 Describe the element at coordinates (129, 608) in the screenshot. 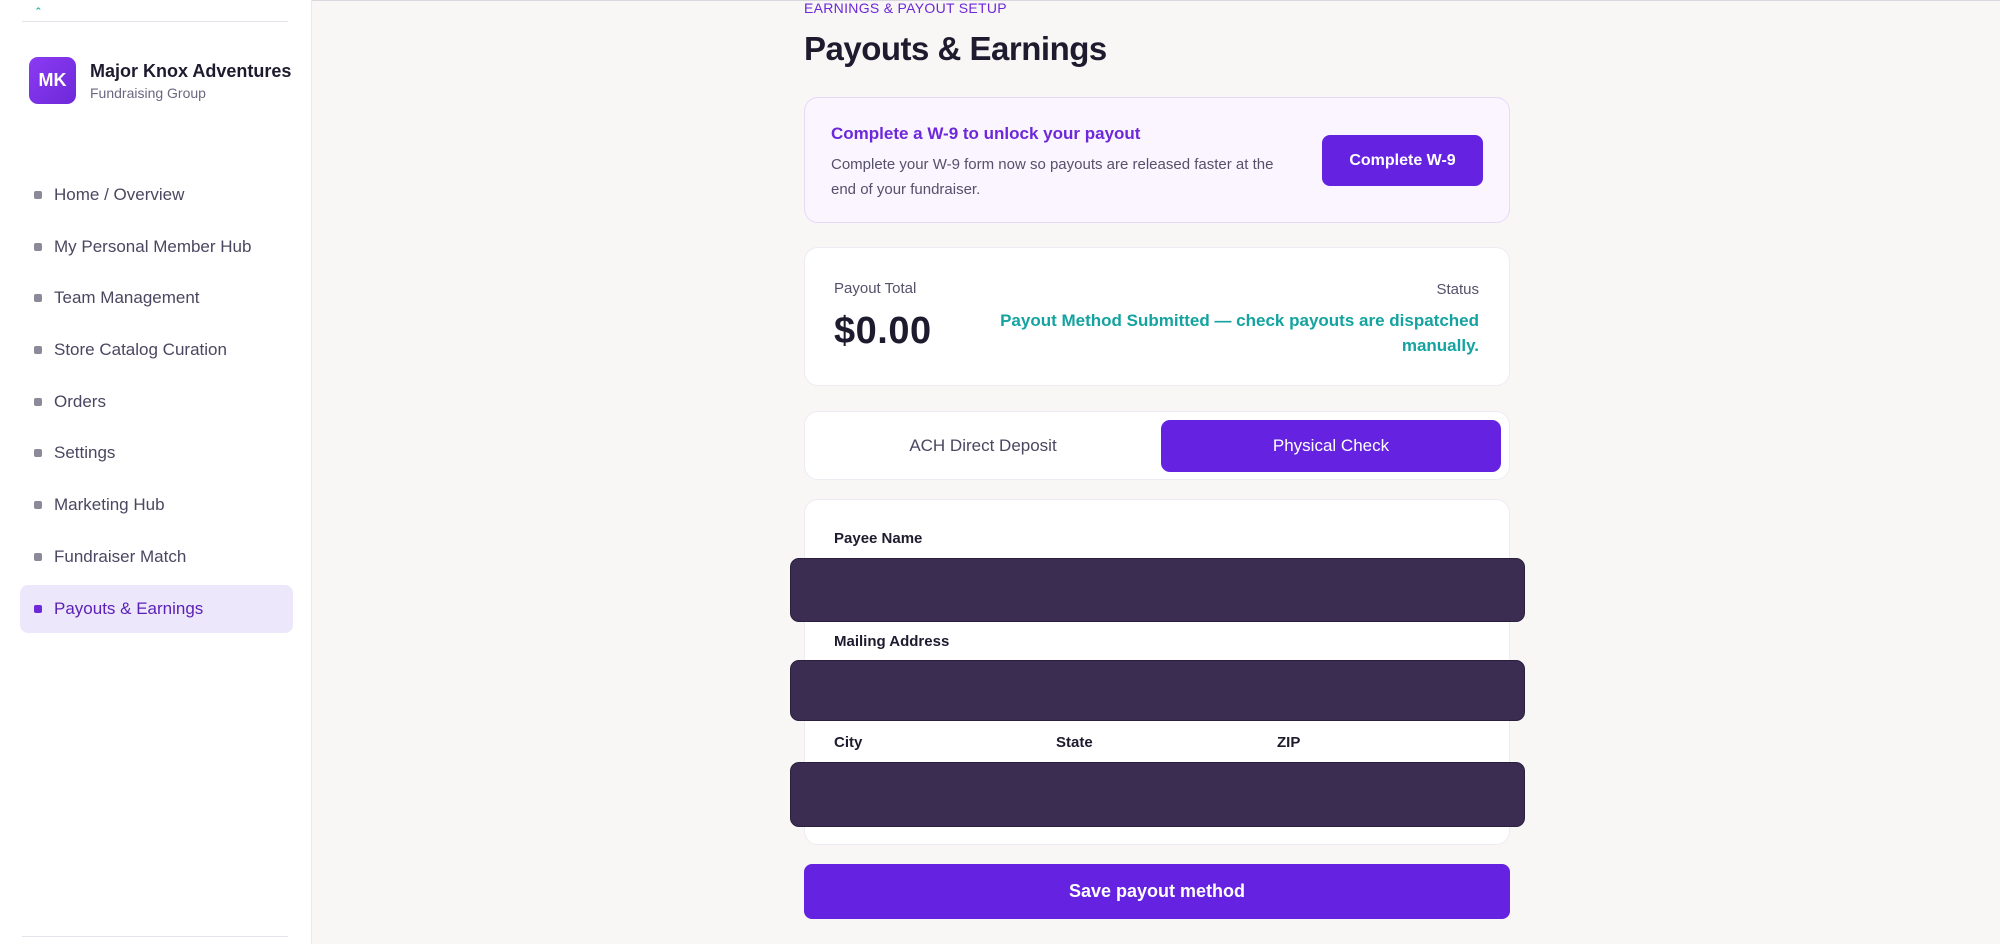

I see `sidebar-item-label: Payouts & Earnings` at that location.